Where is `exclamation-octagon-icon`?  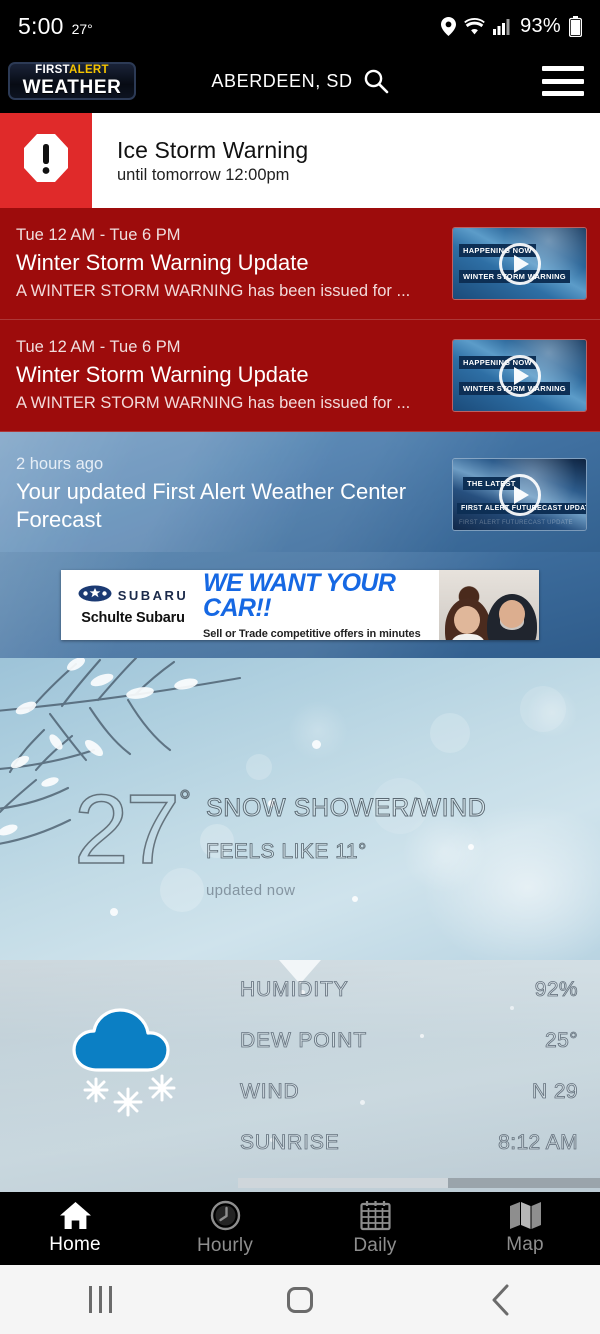 exclamation-octagon-icon is located at coordinates (46, 160).